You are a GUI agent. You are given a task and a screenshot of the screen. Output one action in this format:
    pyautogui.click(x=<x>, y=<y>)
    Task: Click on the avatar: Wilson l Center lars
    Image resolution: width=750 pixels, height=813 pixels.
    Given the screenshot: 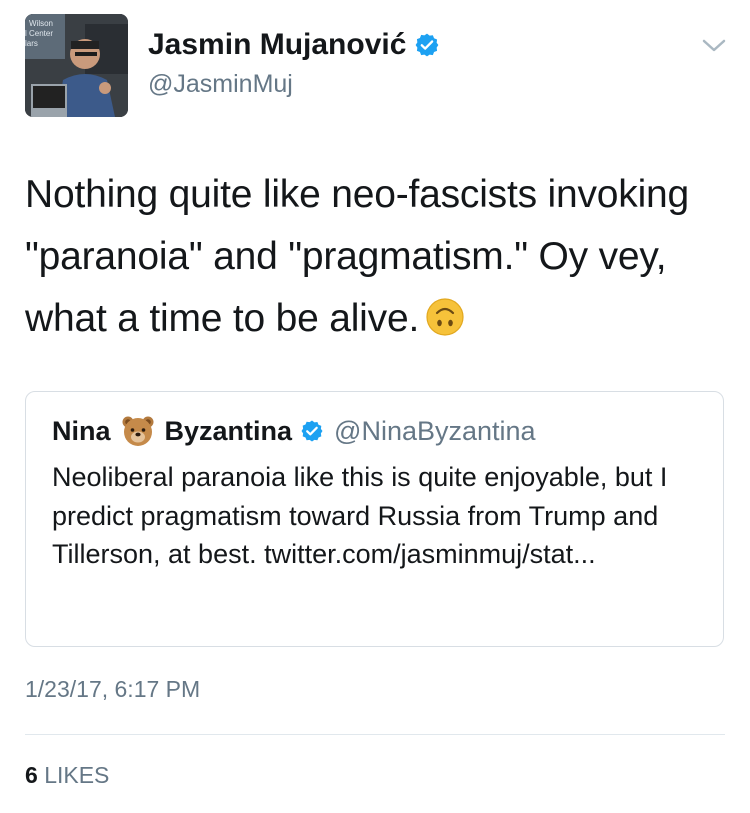 What is the action you would take?
    pyautogui.click(x=76, y=65)
    